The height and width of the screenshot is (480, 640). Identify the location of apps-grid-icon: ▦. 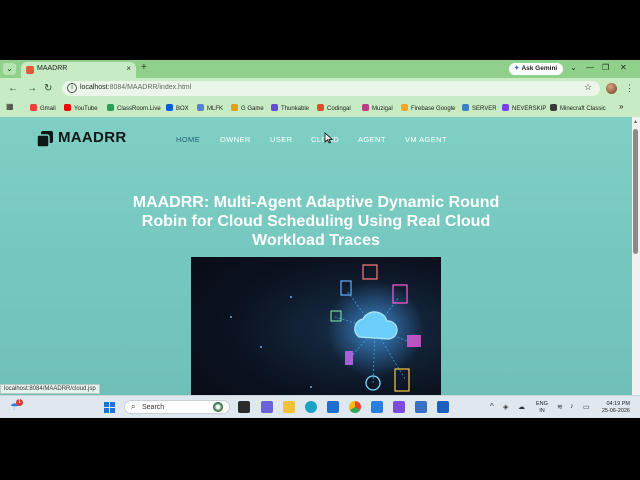
(10, 106).